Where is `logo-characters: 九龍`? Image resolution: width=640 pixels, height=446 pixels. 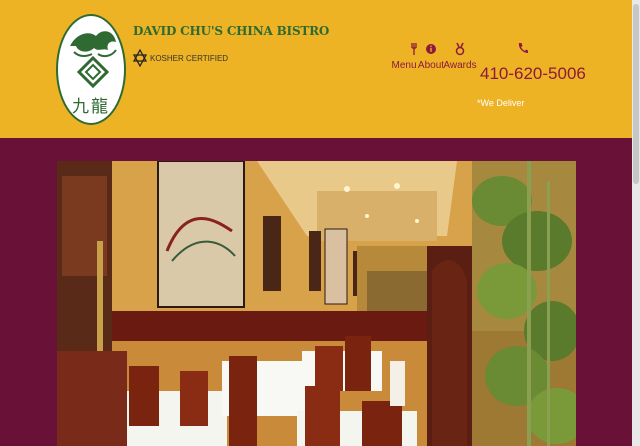 logo-characters: 九龍 is located at coordinates (91, 107).